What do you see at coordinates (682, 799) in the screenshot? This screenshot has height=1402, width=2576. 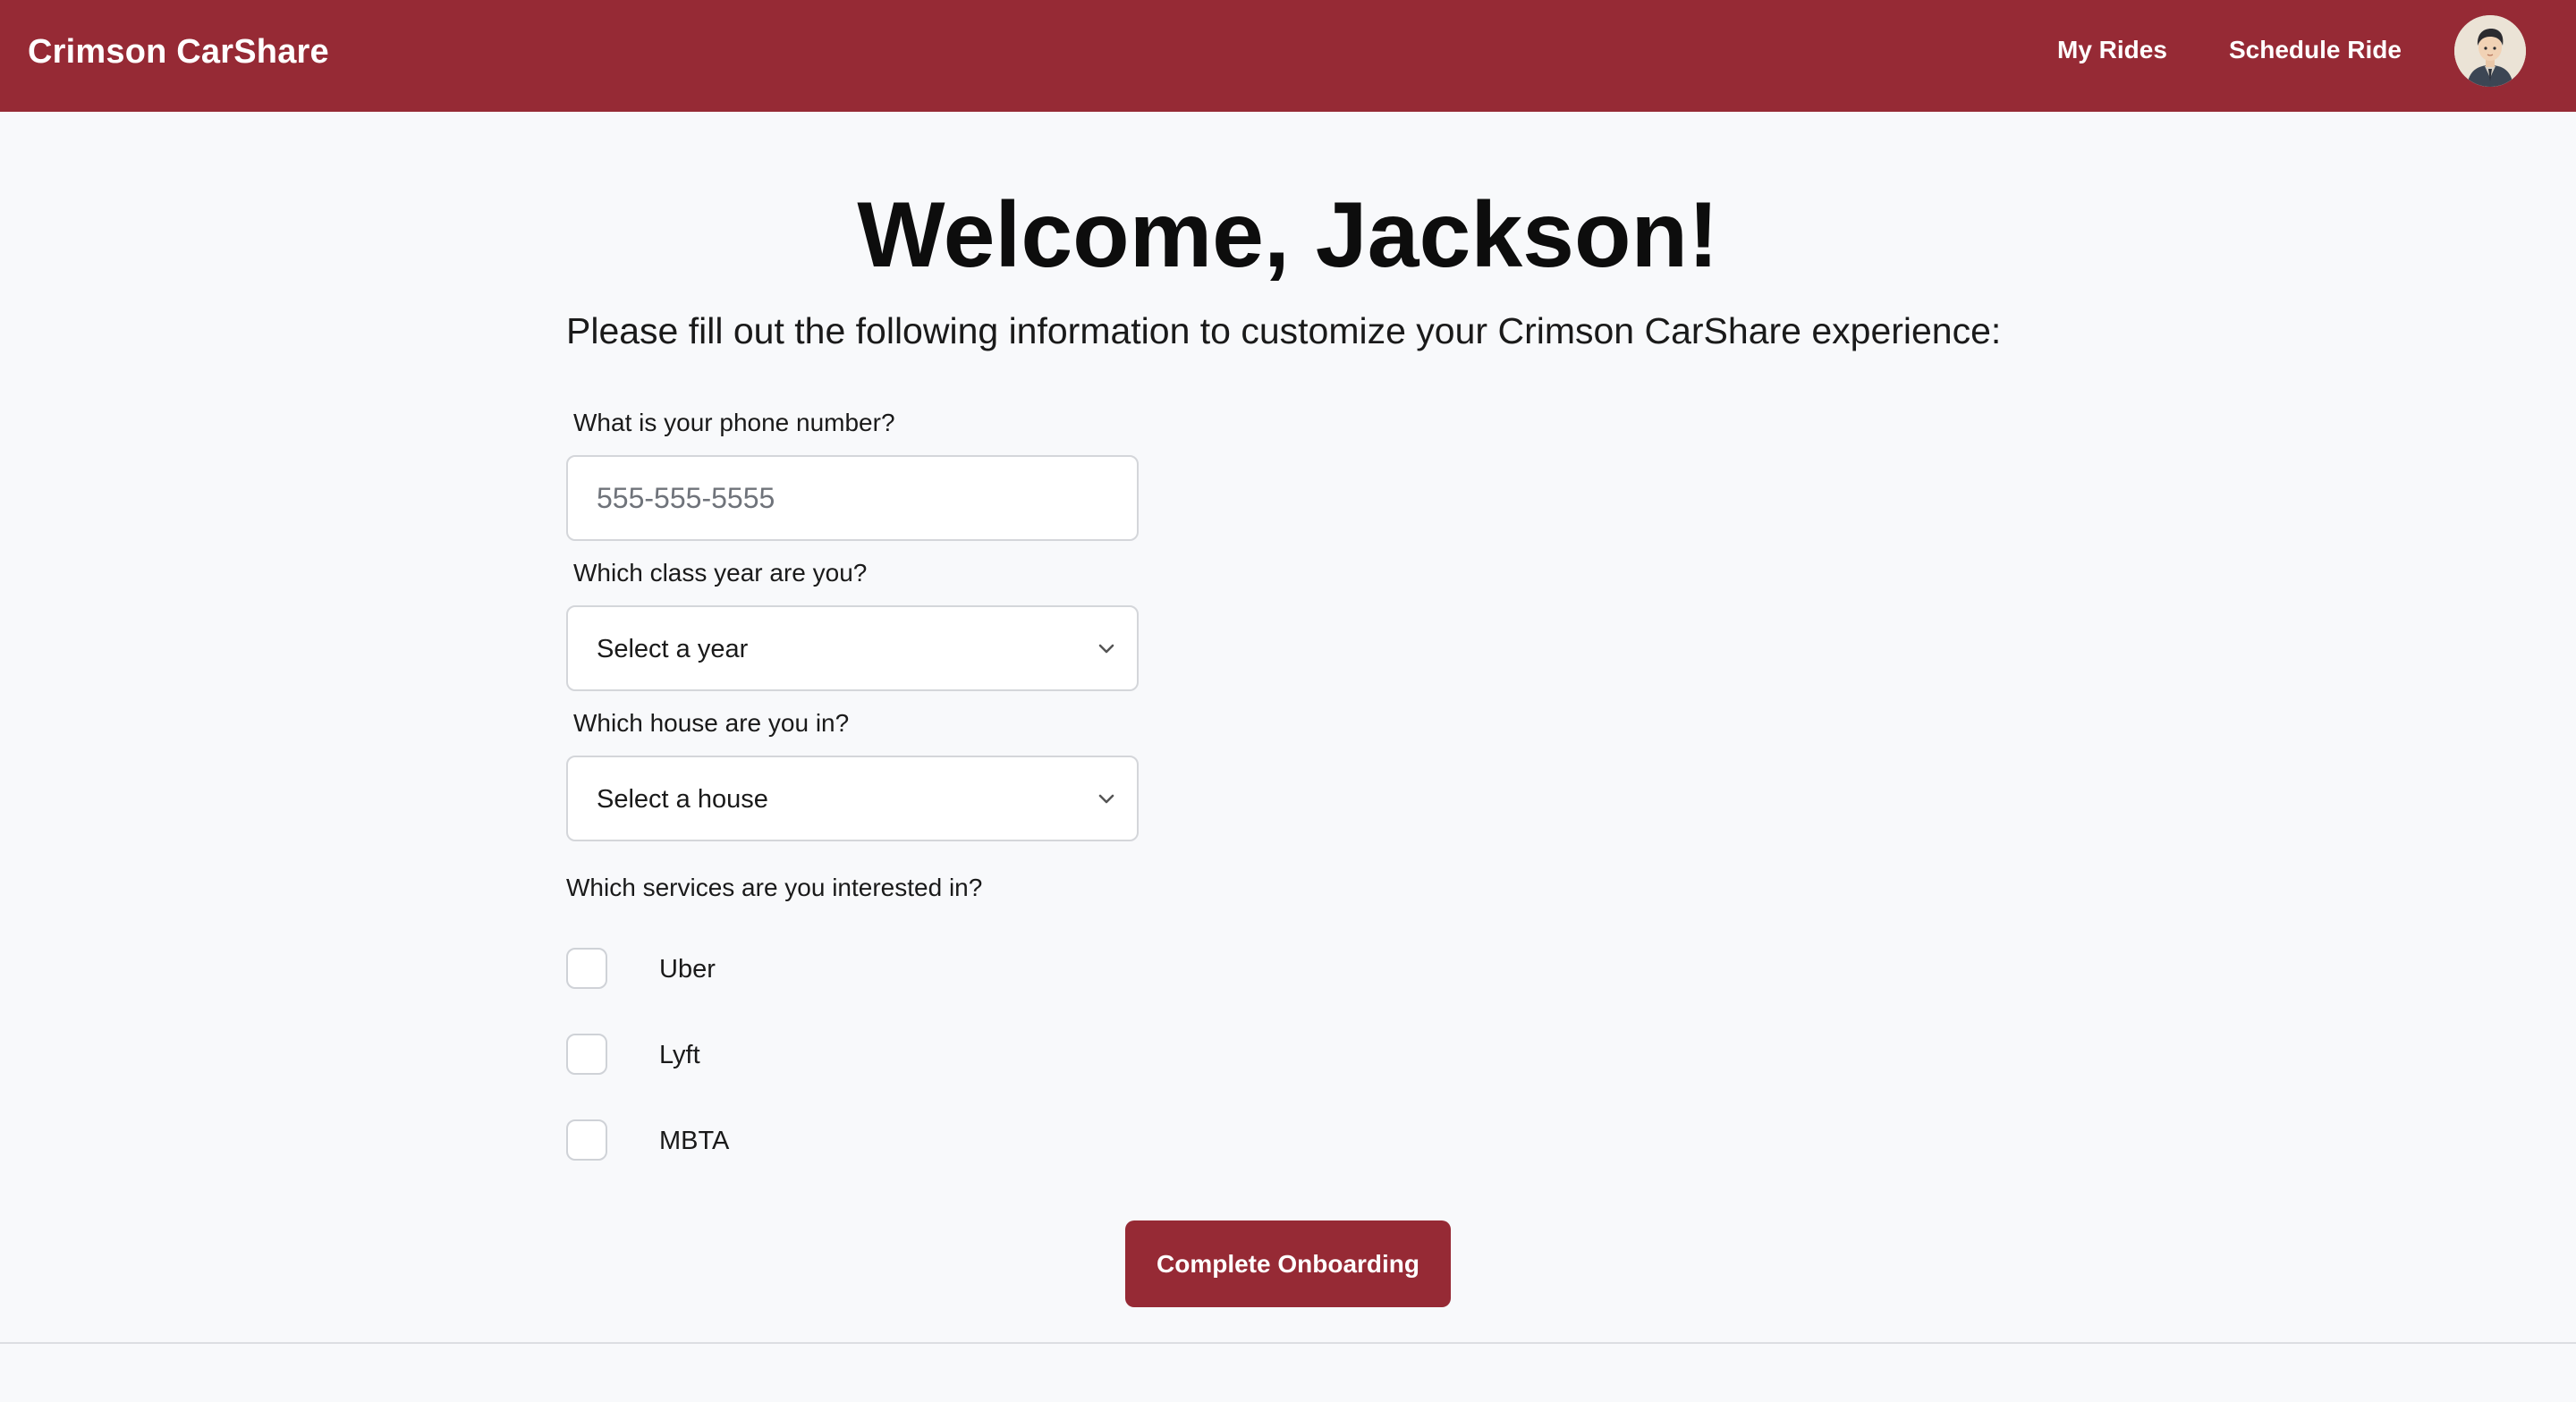 I see `house-selected-value: Select a house` at bounding box center [682, 799].